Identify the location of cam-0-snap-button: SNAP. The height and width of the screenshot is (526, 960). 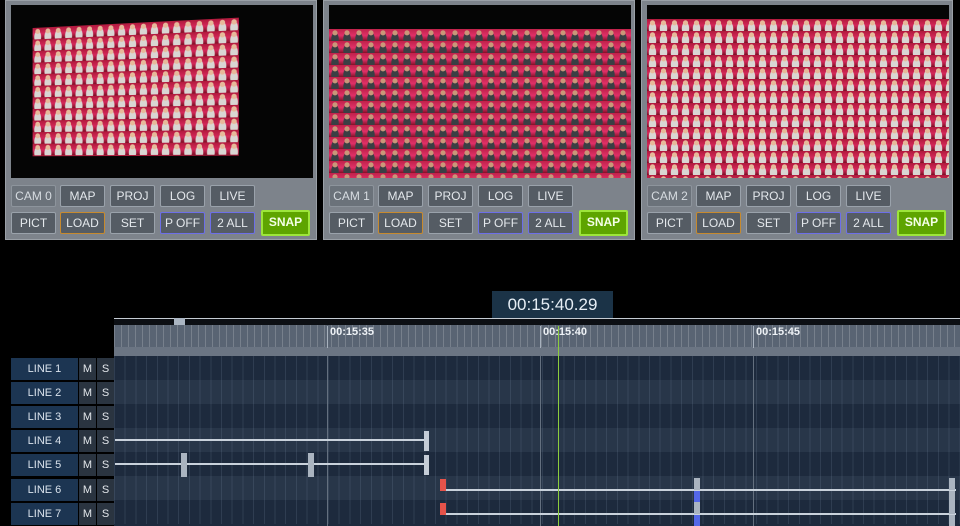
(285, 223).